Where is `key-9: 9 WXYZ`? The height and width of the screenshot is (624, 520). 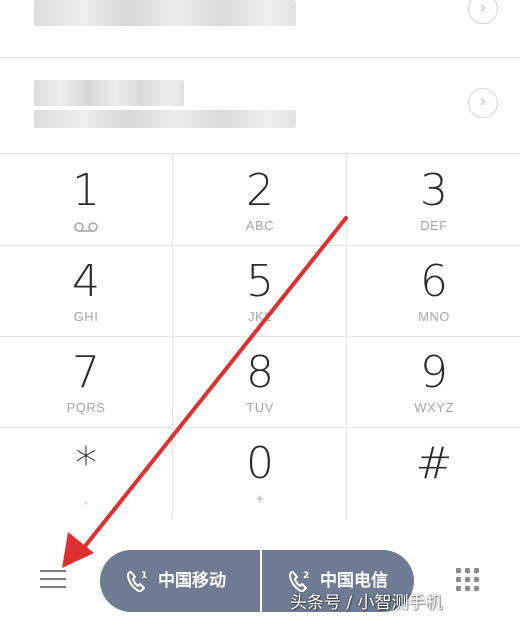
key-9: 9 WXYZ is located at coordinates (434, 382).